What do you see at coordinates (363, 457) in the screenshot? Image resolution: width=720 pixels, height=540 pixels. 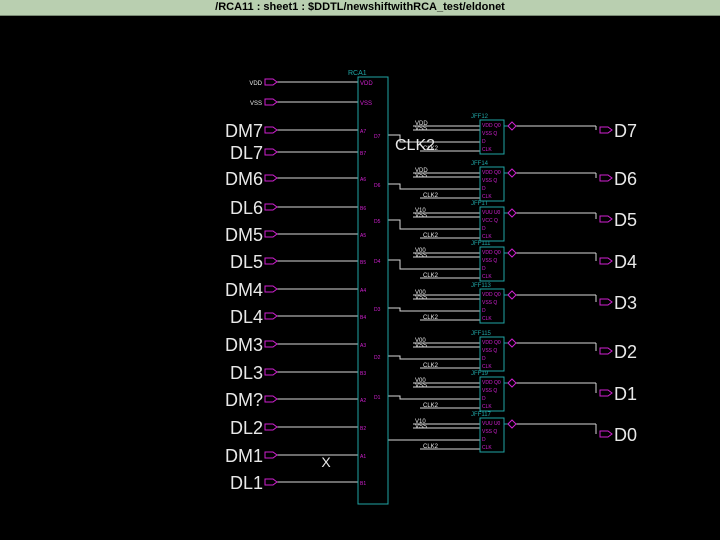 I see `rca-input-pin: A1` at bounding box center [363, 457].